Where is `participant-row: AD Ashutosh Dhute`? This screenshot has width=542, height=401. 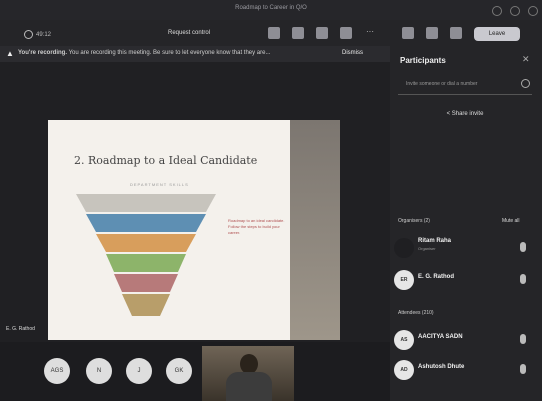
participant-row: AD Ashutosh Dhute is located at coordinates (465, 370).